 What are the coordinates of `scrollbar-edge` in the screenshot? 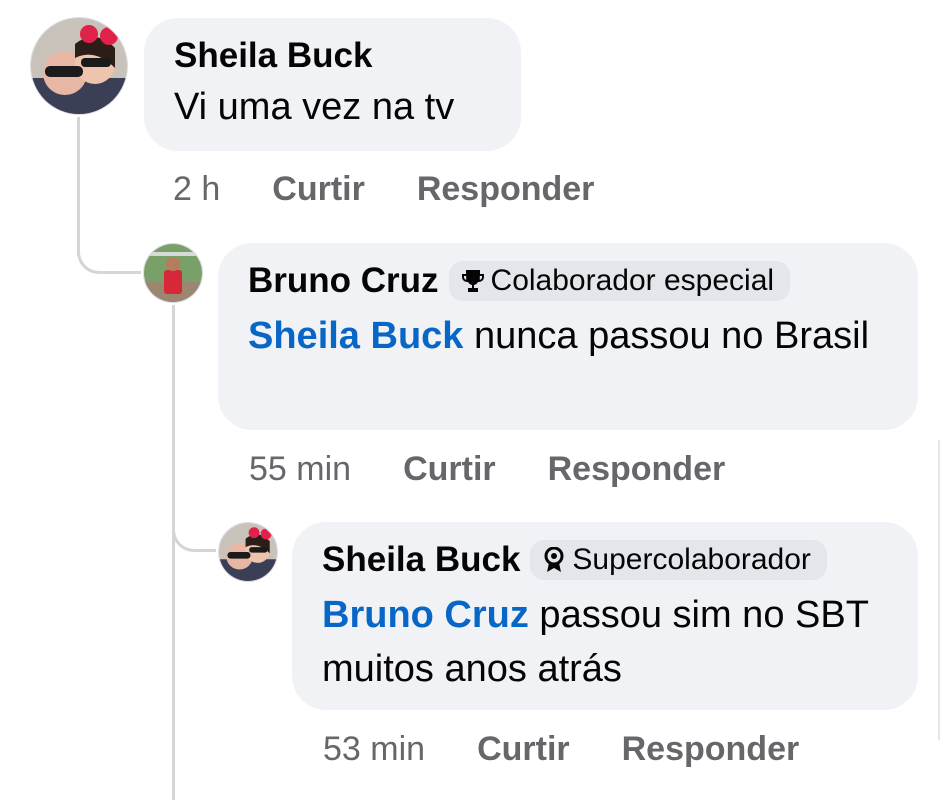 It's located at (939, 590).